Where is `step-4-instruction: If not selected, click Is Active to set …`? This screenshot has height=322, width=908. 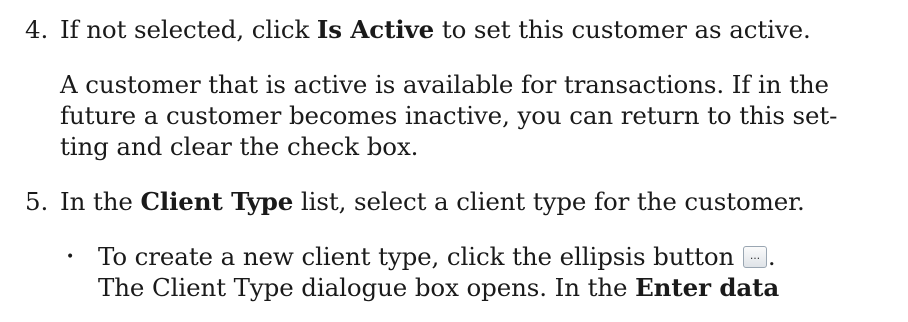 step-4-instruction: If not selected, click Is Active to set … is located at coordinates (435, 30).